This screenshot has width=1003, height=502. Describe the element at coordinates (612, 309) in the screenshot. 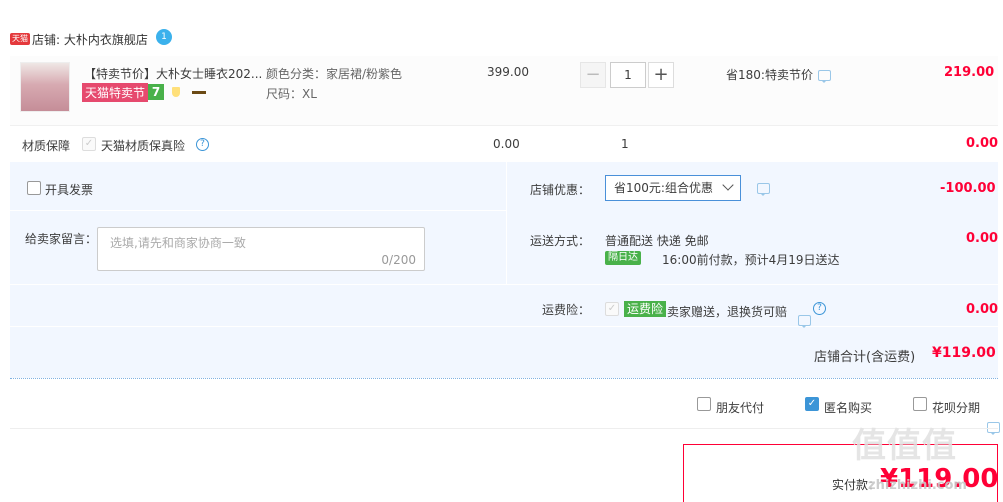

I see `freight-insurance-checkbox: ✓` at that location.